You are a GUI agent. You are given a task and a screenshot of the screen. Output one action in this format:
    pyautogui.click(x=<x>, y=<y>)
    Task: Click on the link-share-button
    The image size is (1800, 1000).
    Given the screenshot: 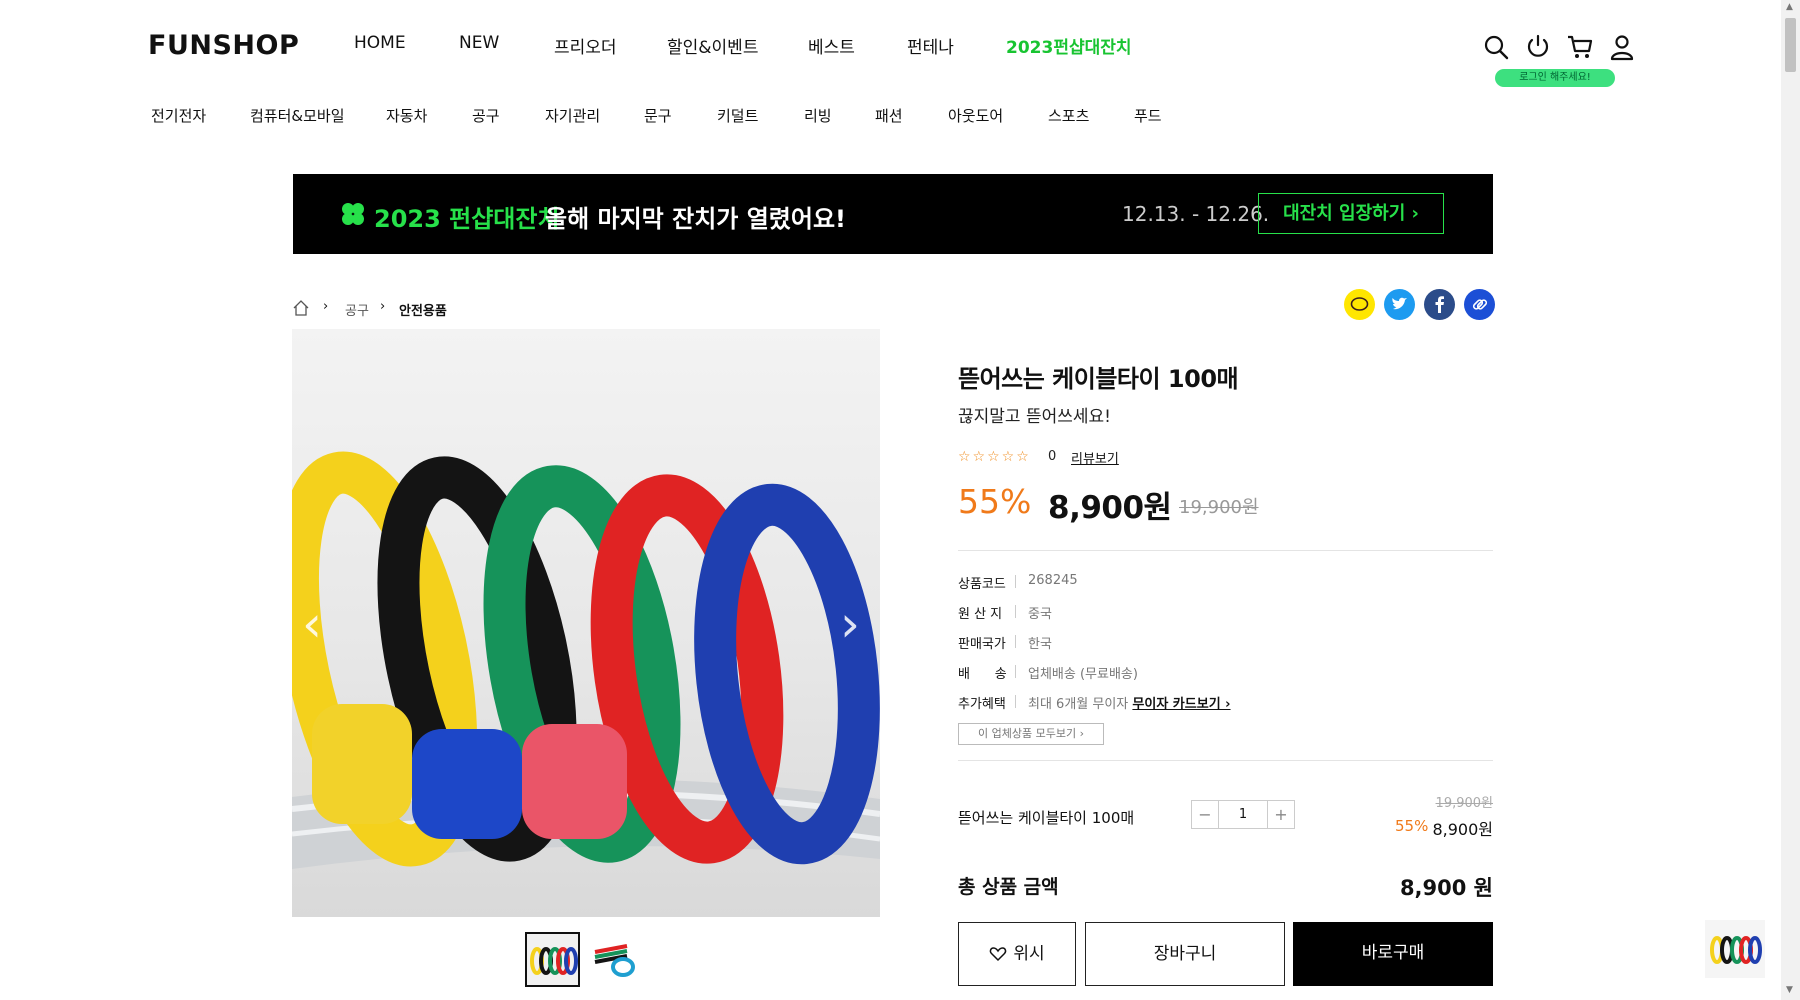 What is the action you would take?
    pyautogui.click(x=1479, y=304)
    